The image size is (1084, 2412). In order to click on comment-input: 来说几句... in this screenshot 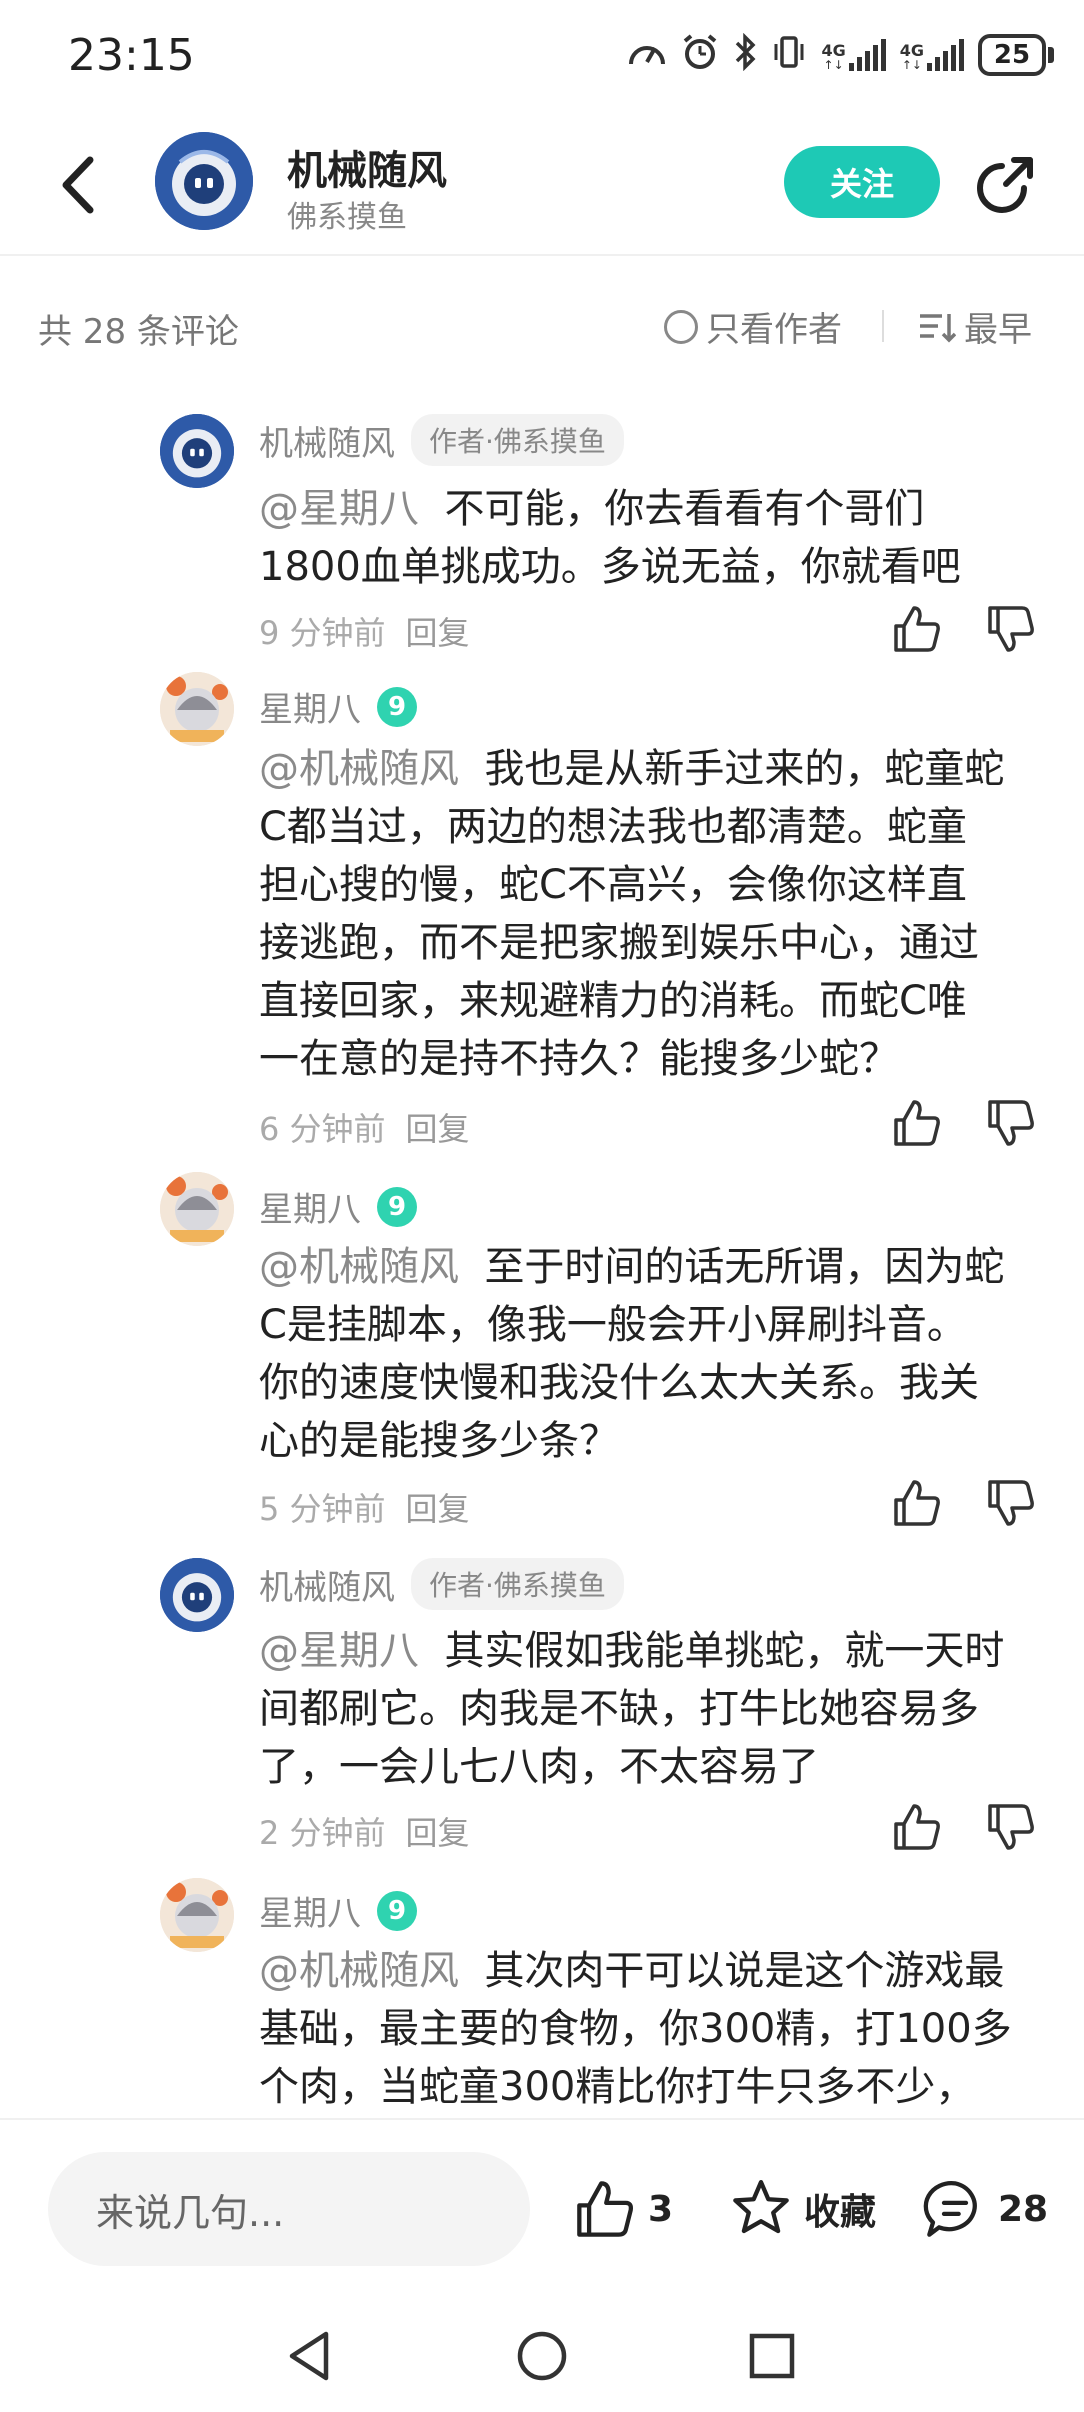, I will do `click(289, 2209)`.